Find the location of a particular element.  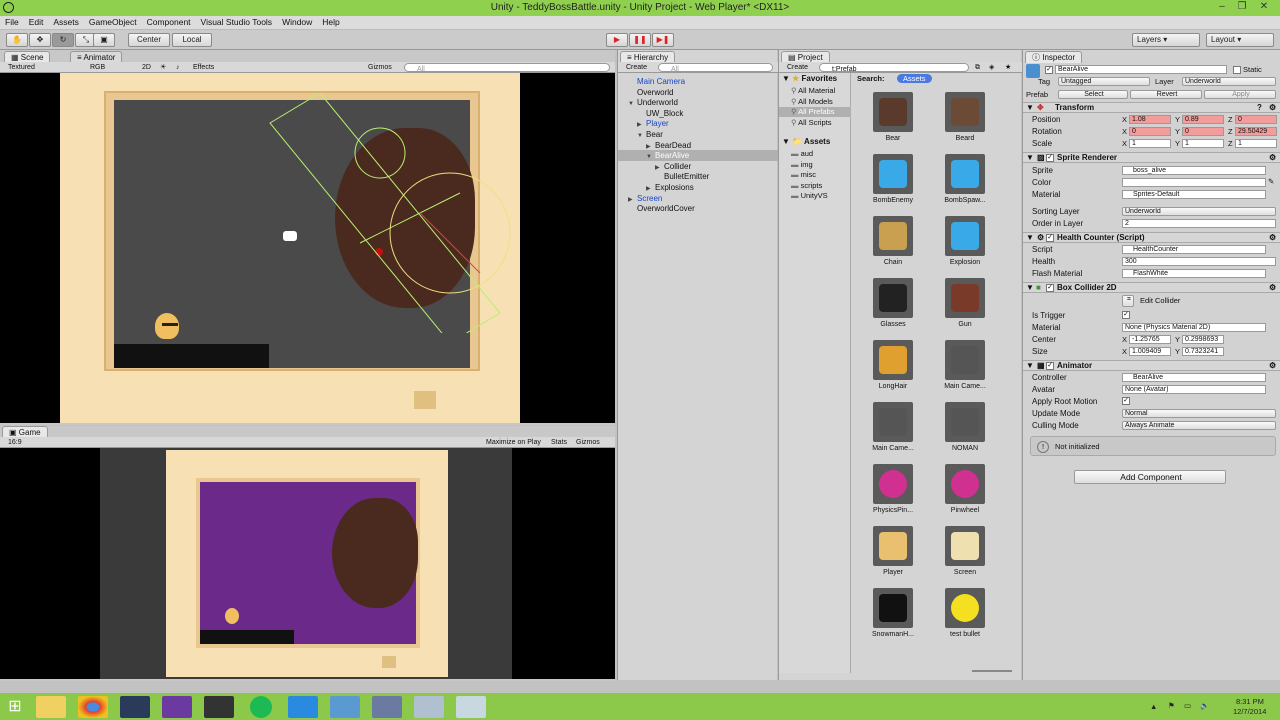

start-windows-icon: ⊞ is located at coordinates (15, 707).